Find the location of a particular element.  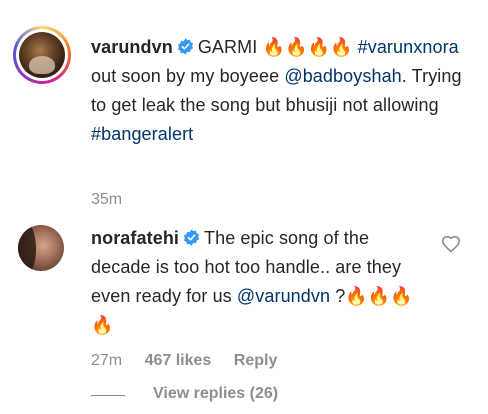

username: norafatehi is located at coordinates (135, 238).